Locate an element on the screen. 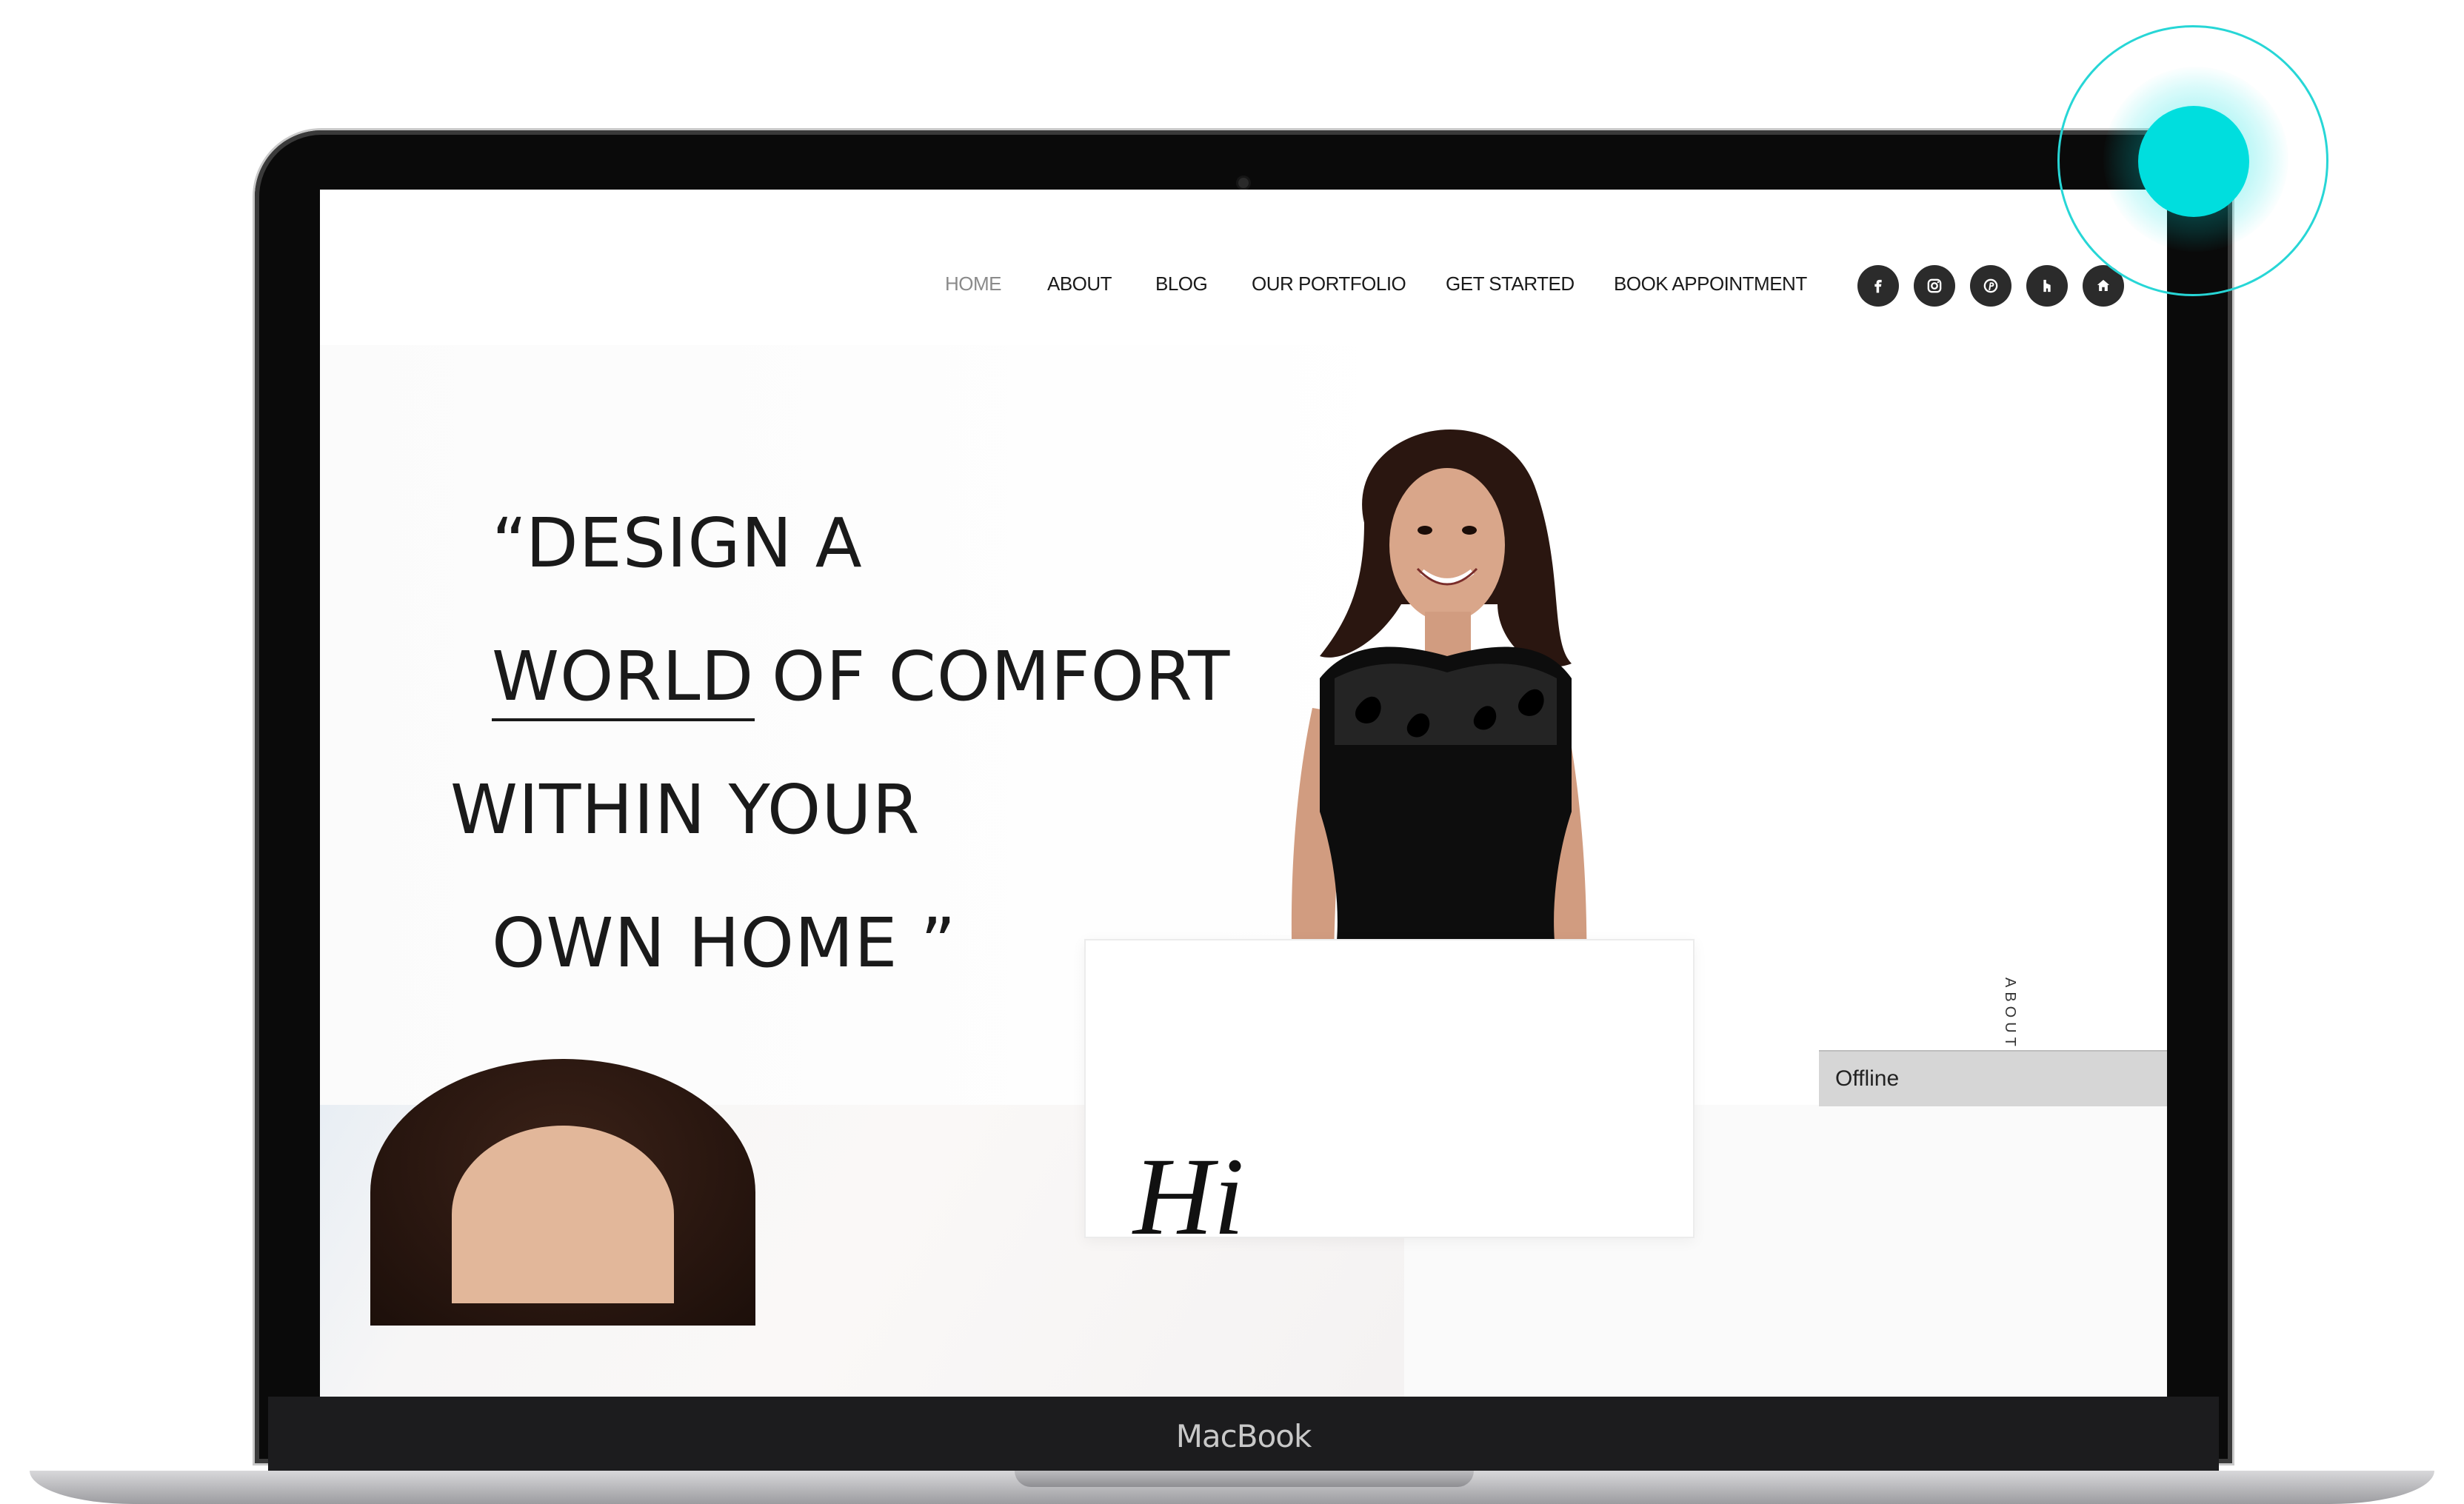 The width and height of the screenshot is (2464, 1504). about-section-label: ABOUT is located at coordinates (2010, 1014).